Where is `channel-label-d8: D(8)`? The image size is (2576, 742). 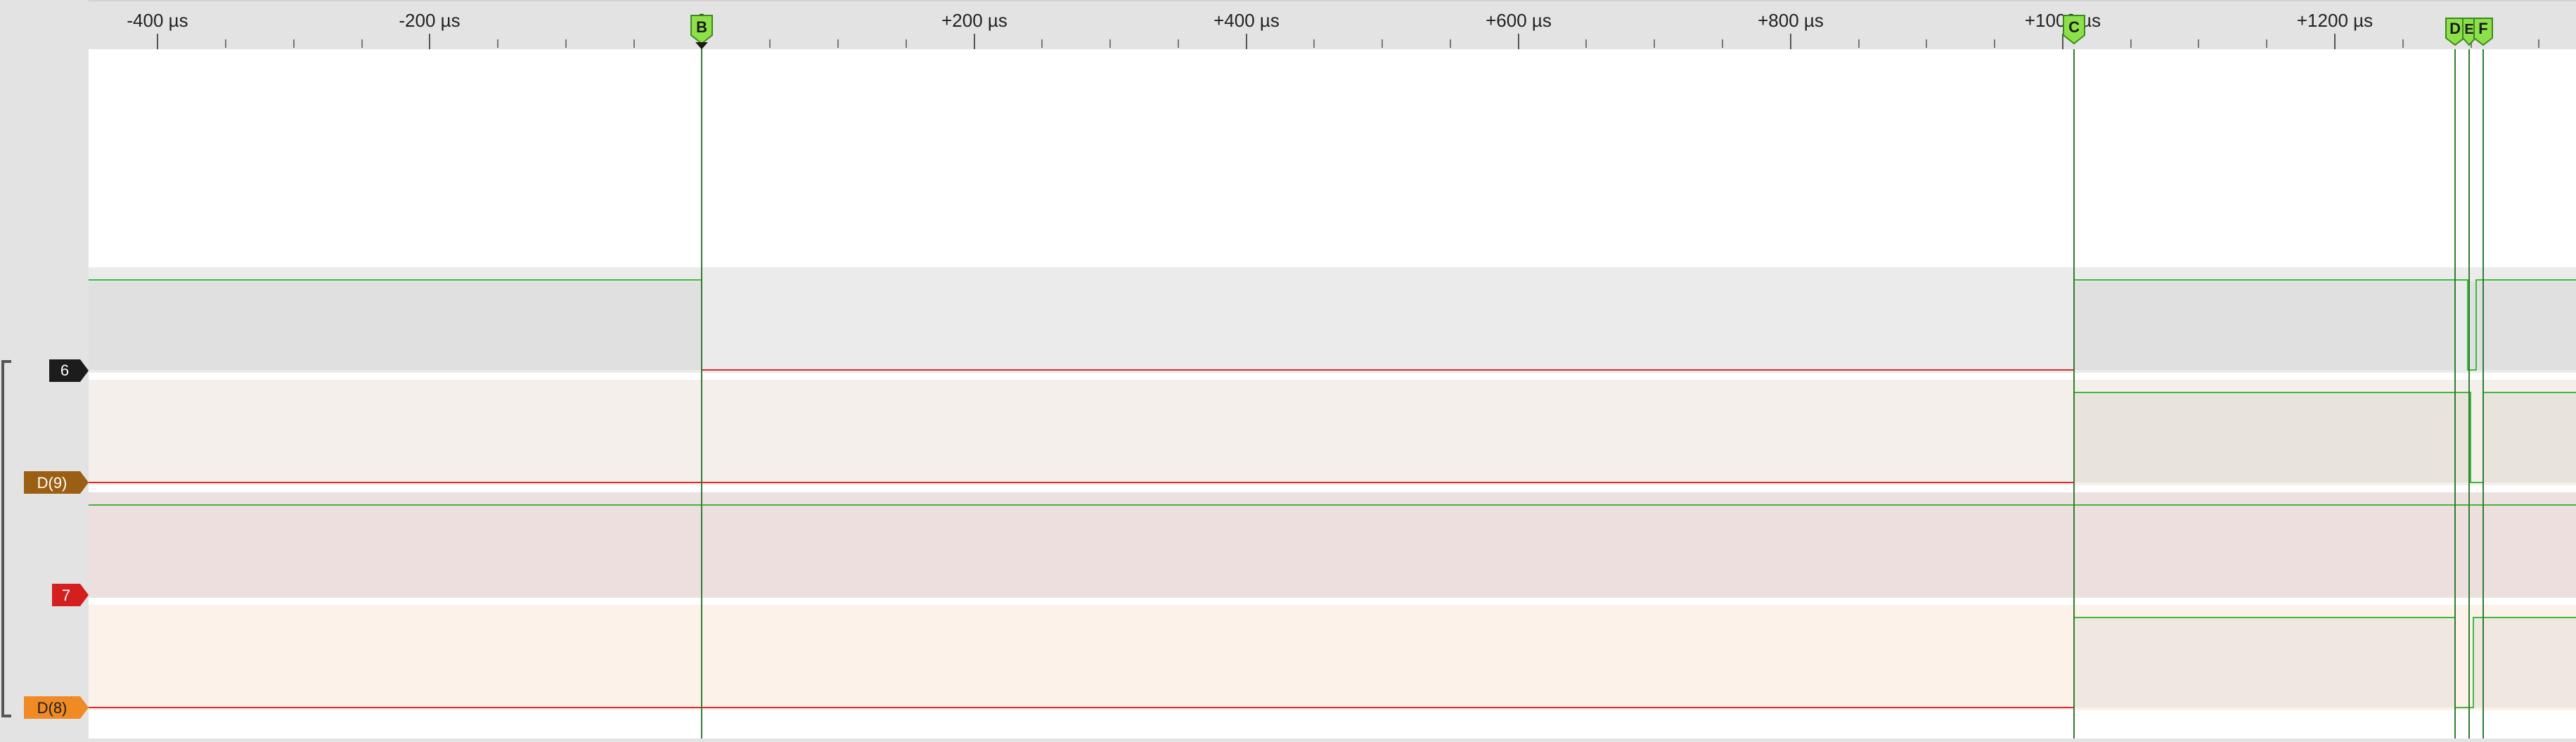 channel-label-d8: D(8) is located at coordinates (52, 708).